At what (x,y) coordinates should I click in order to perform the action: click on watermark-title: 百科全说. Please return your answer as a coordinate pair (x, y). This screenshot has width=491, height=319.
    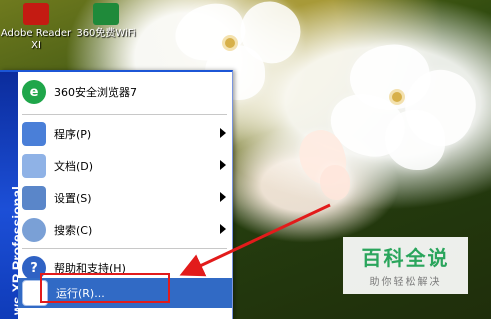
    Looking at the image, I should click on (405, 258).